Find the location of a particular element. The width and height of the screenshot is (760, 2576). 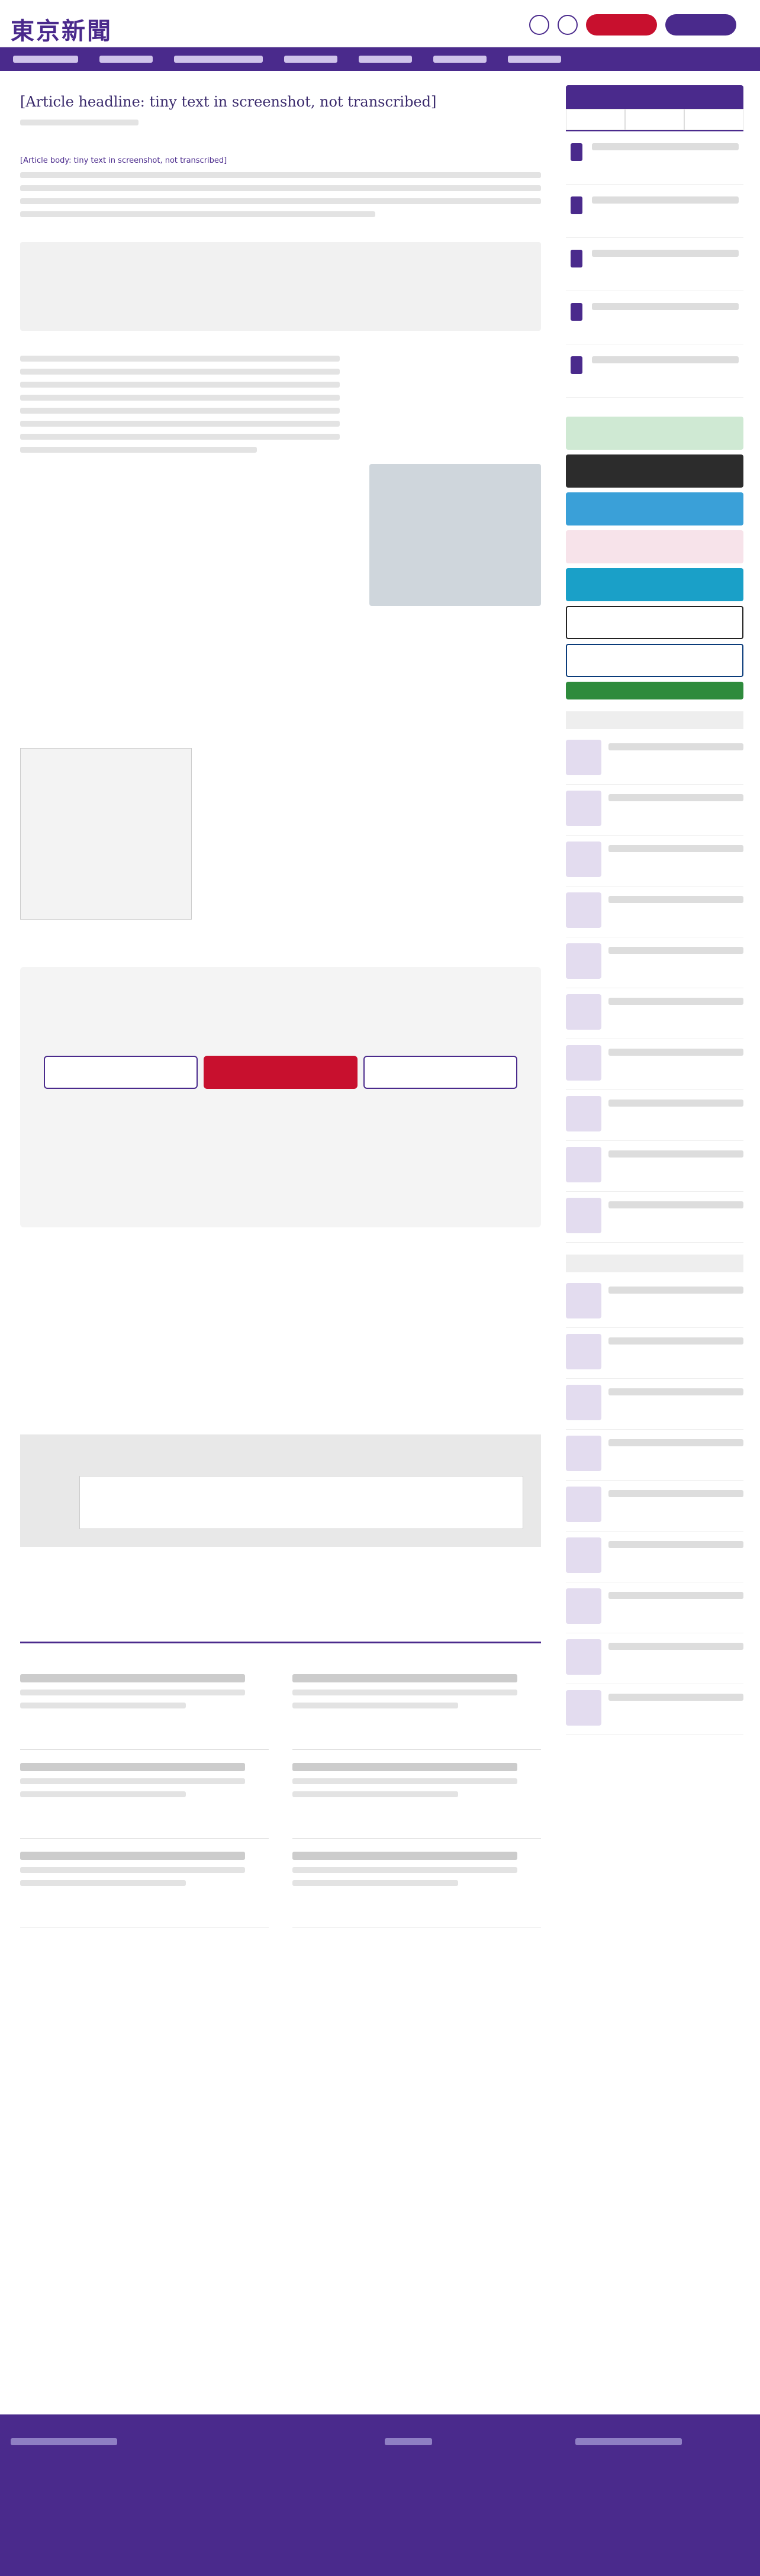

pr-events-header is located at coordinates (654, 1263).